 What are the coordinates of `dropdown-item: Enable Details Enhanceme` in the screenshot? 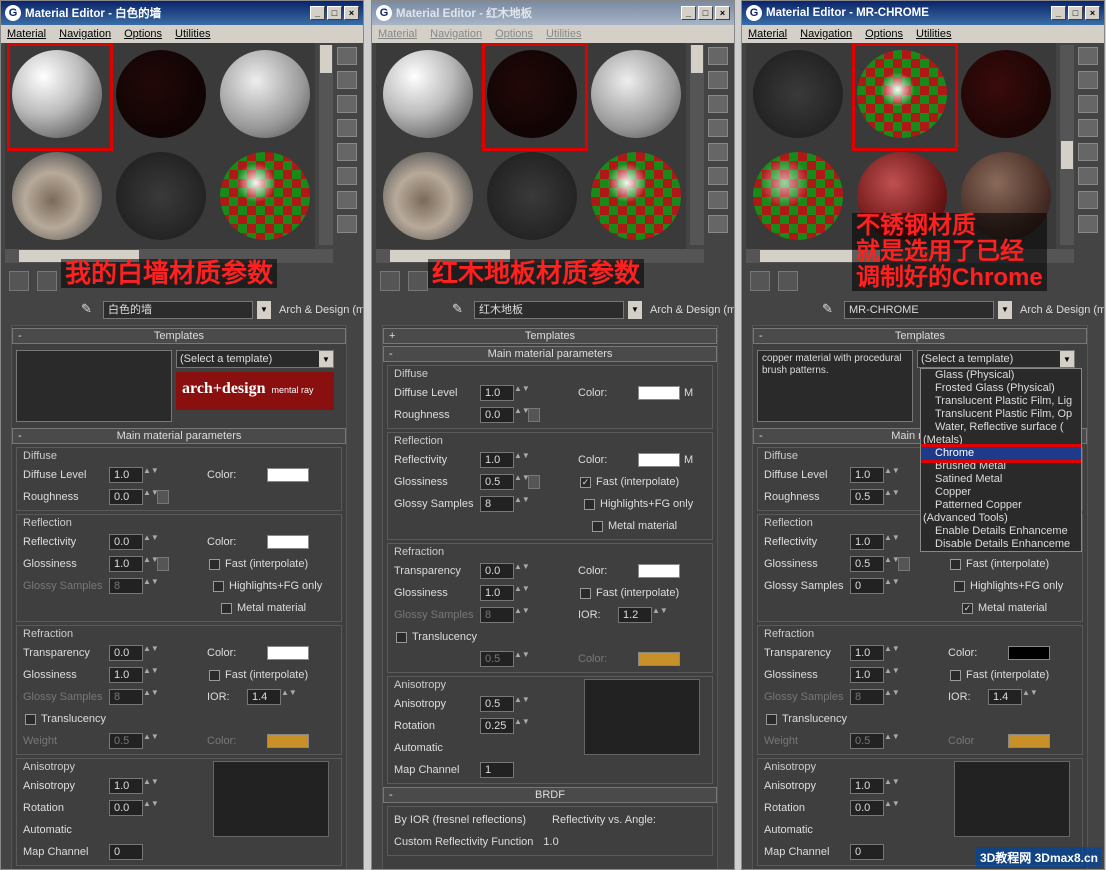 It's located at (1001, 531).